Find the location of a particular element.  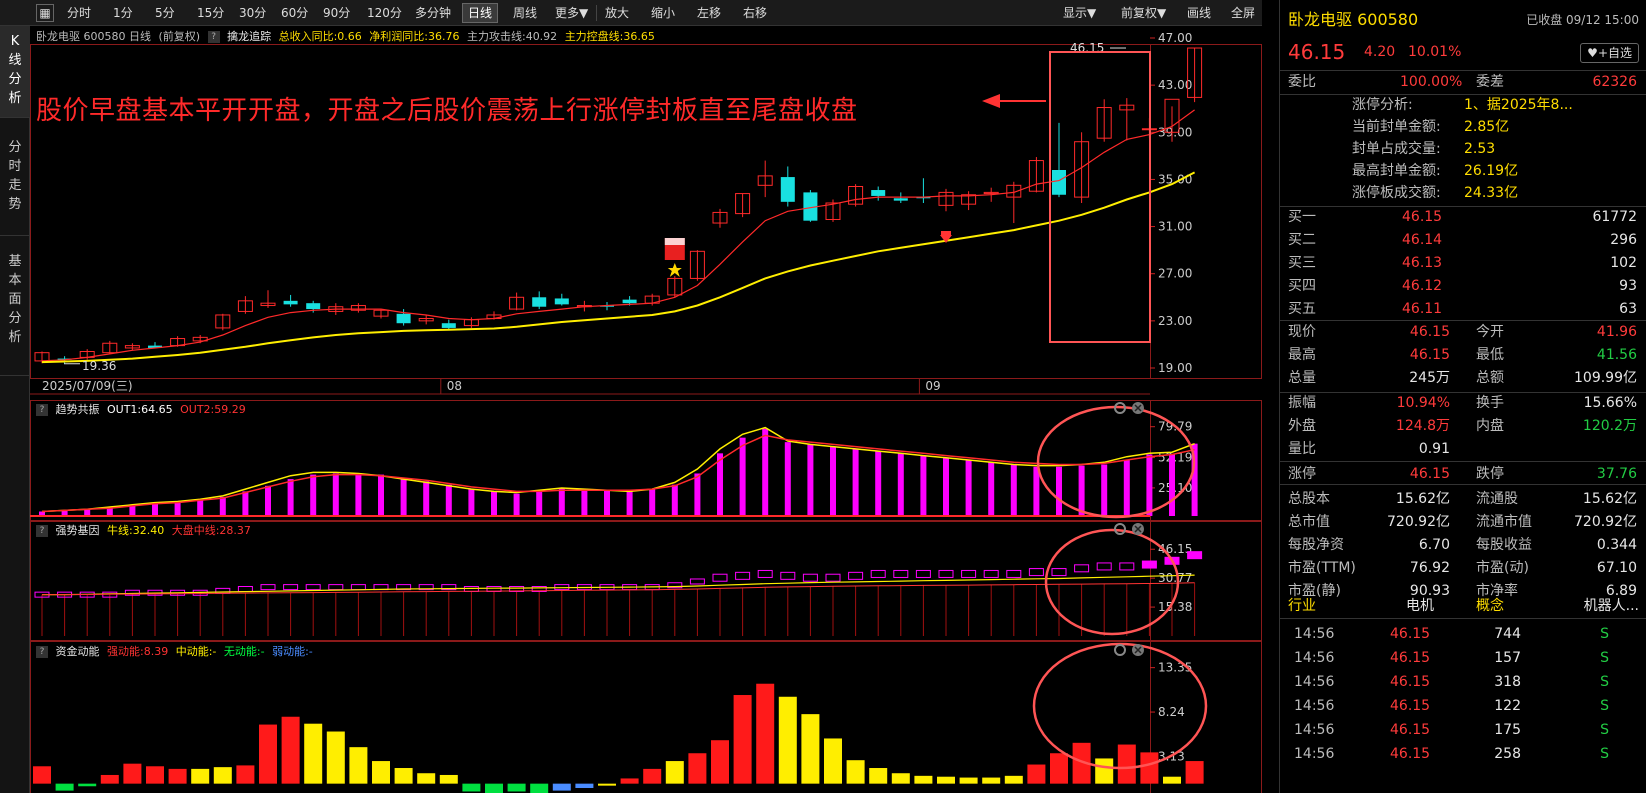

period-btn-11: 更多▼ is located at coordinates (571, 13).